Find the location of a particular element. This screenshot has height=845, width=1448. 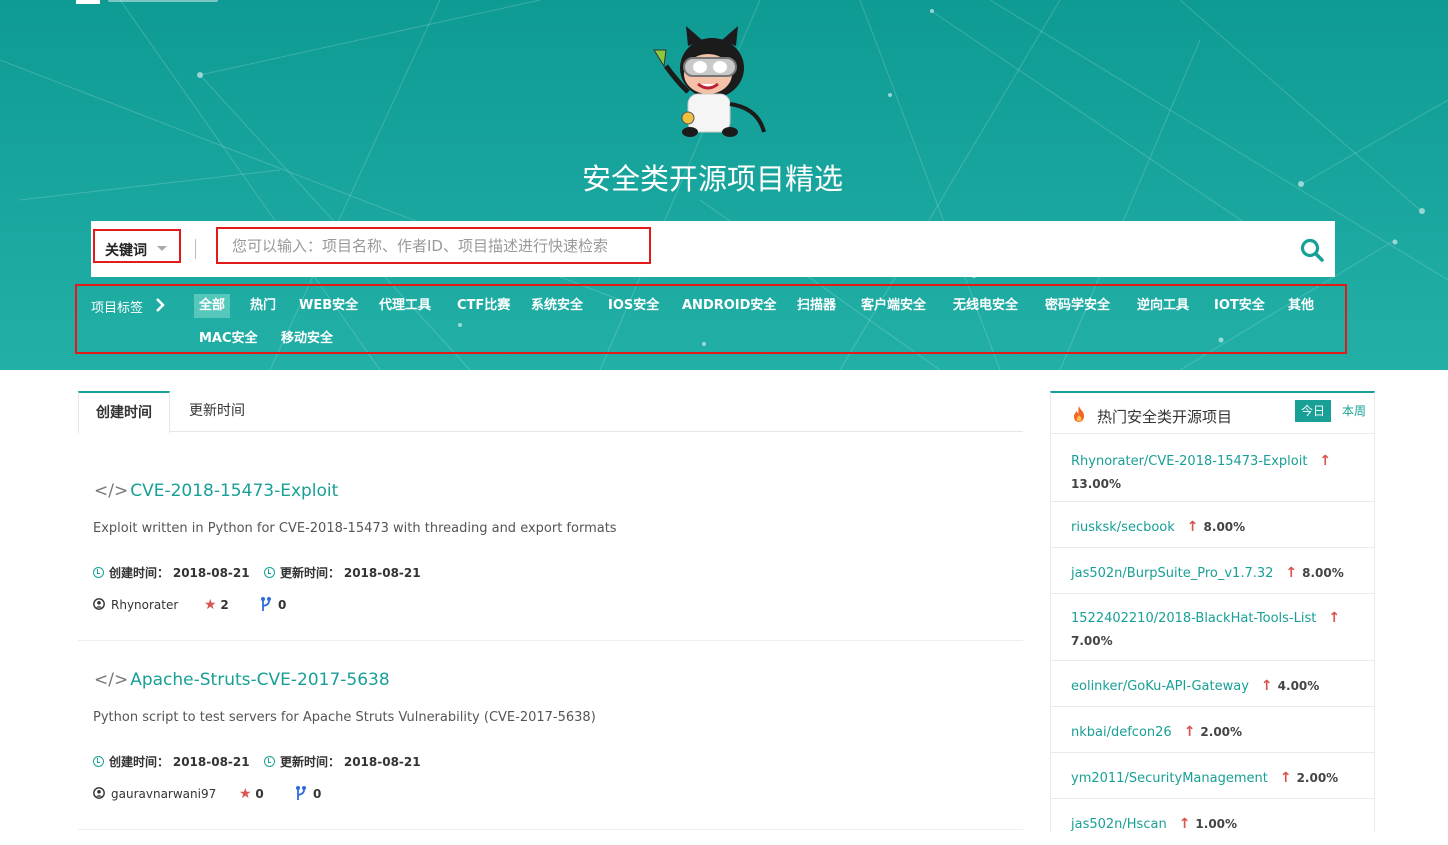

project-title-link: </> Apache-Struts-CVE-2017-5638 is located at coordinates (242, 680).